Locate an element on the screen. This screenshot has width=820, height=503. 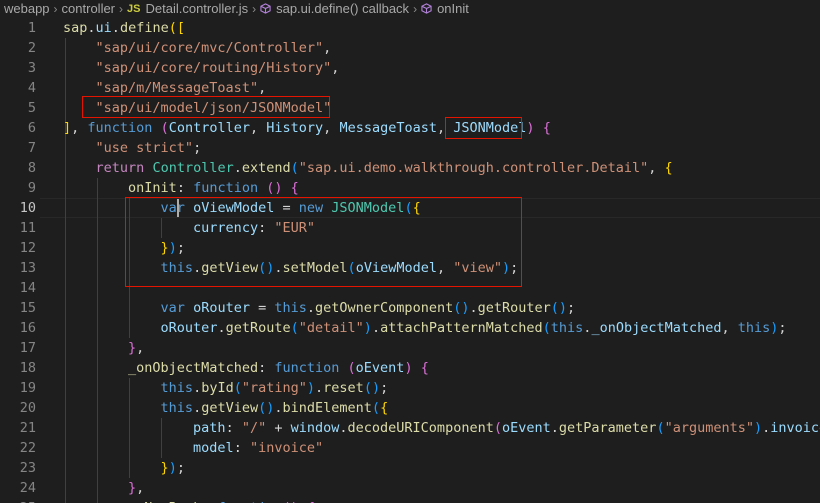
code-token: path is located at coordinates (209, 428).